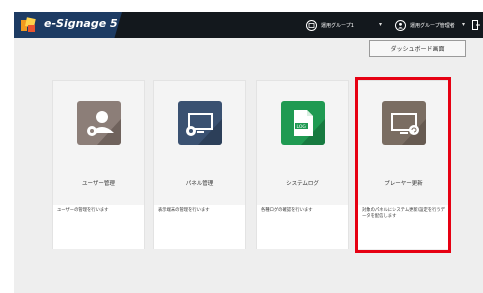 The height and width of the screenshot is (293, 483). Describe the element at coordinates (199, 164) in the screenshot. I see `panel-management-card: パネル管理 表示端末の管理を行います` at that location.